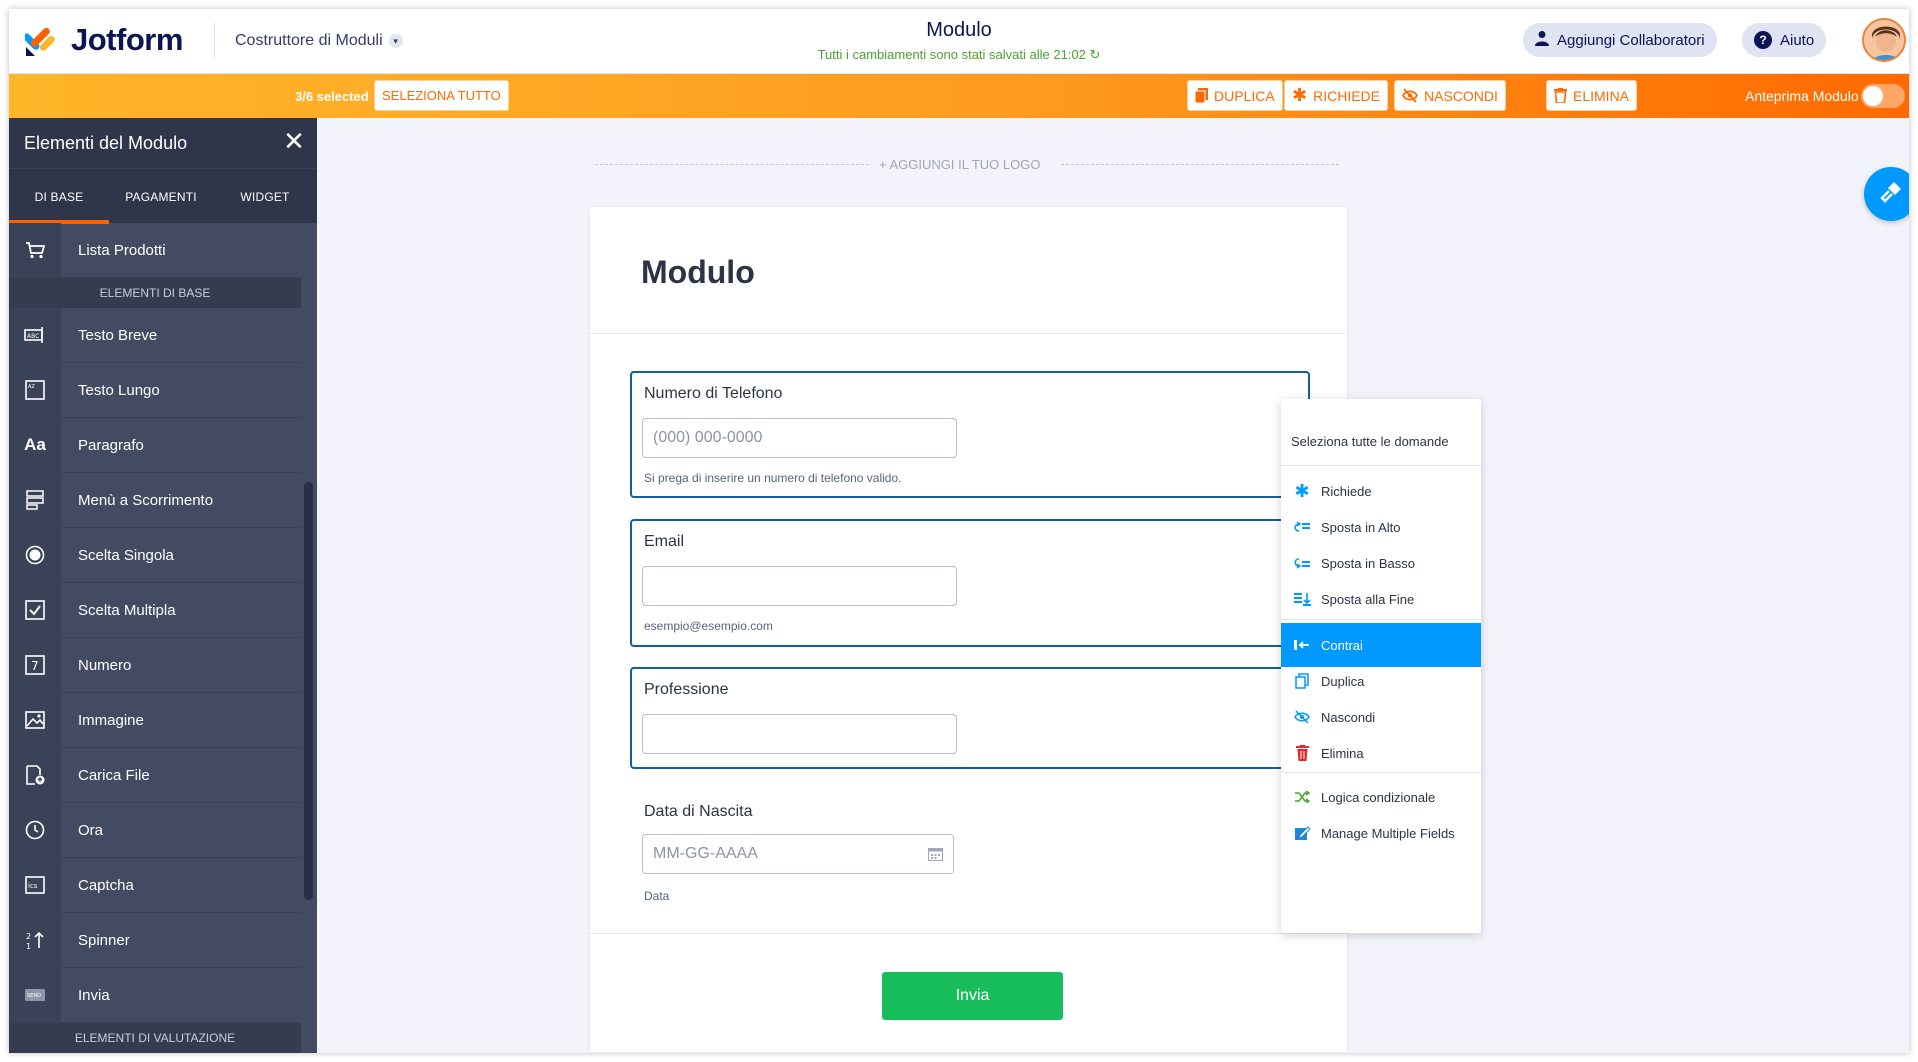  I want to click on sidebar-item-dropdown: Menù a Scorrimento, so click(155, 500).